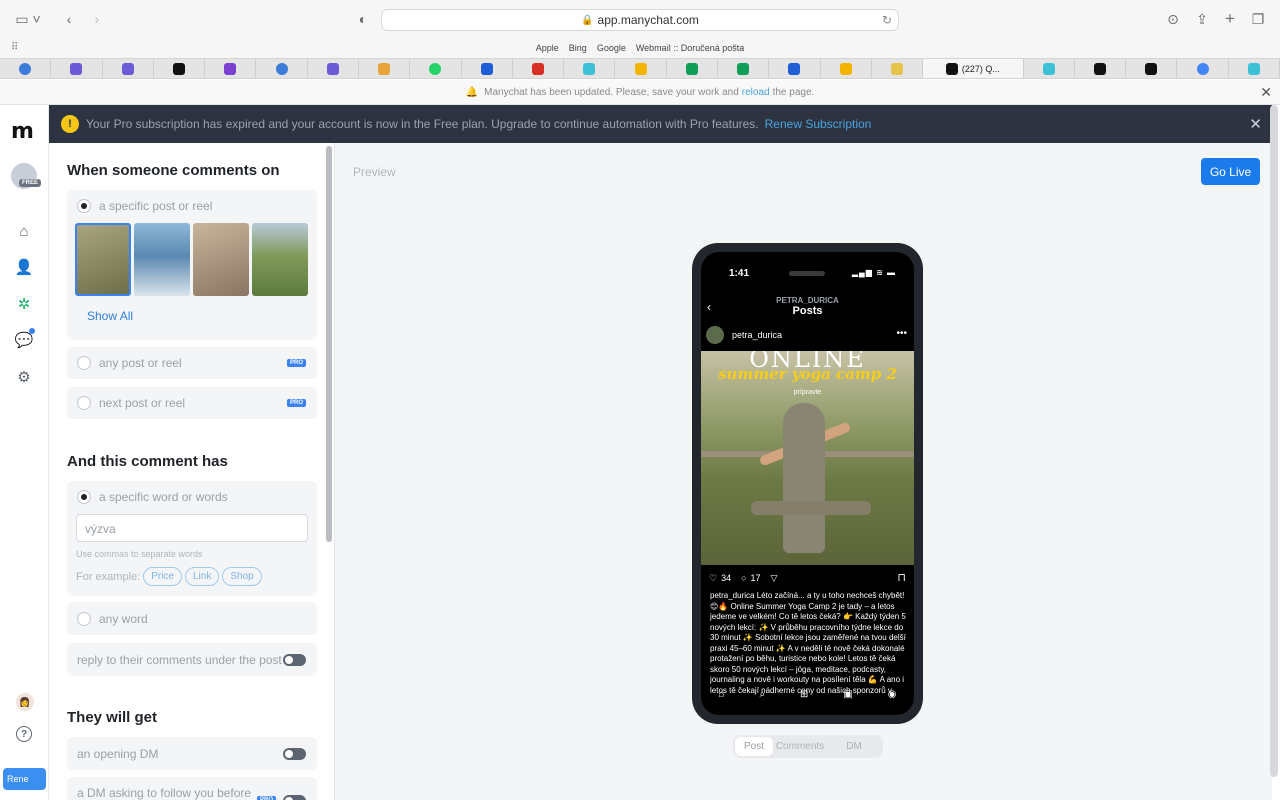  Describe the element at coordinates (1173, 19) in the screenshot. I see `downloads-icon: ⊙` at that location.